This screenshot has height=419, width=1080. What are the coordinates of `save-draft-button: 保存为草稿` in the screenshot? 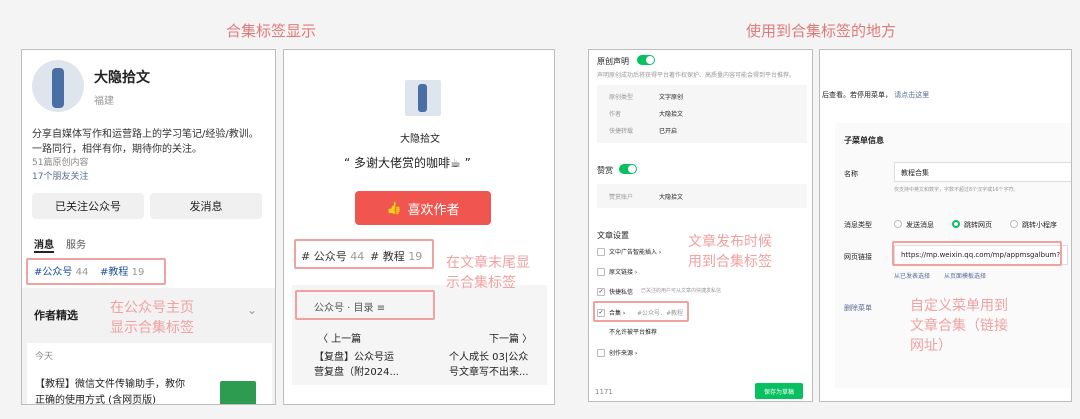 It's located at (779, 391).